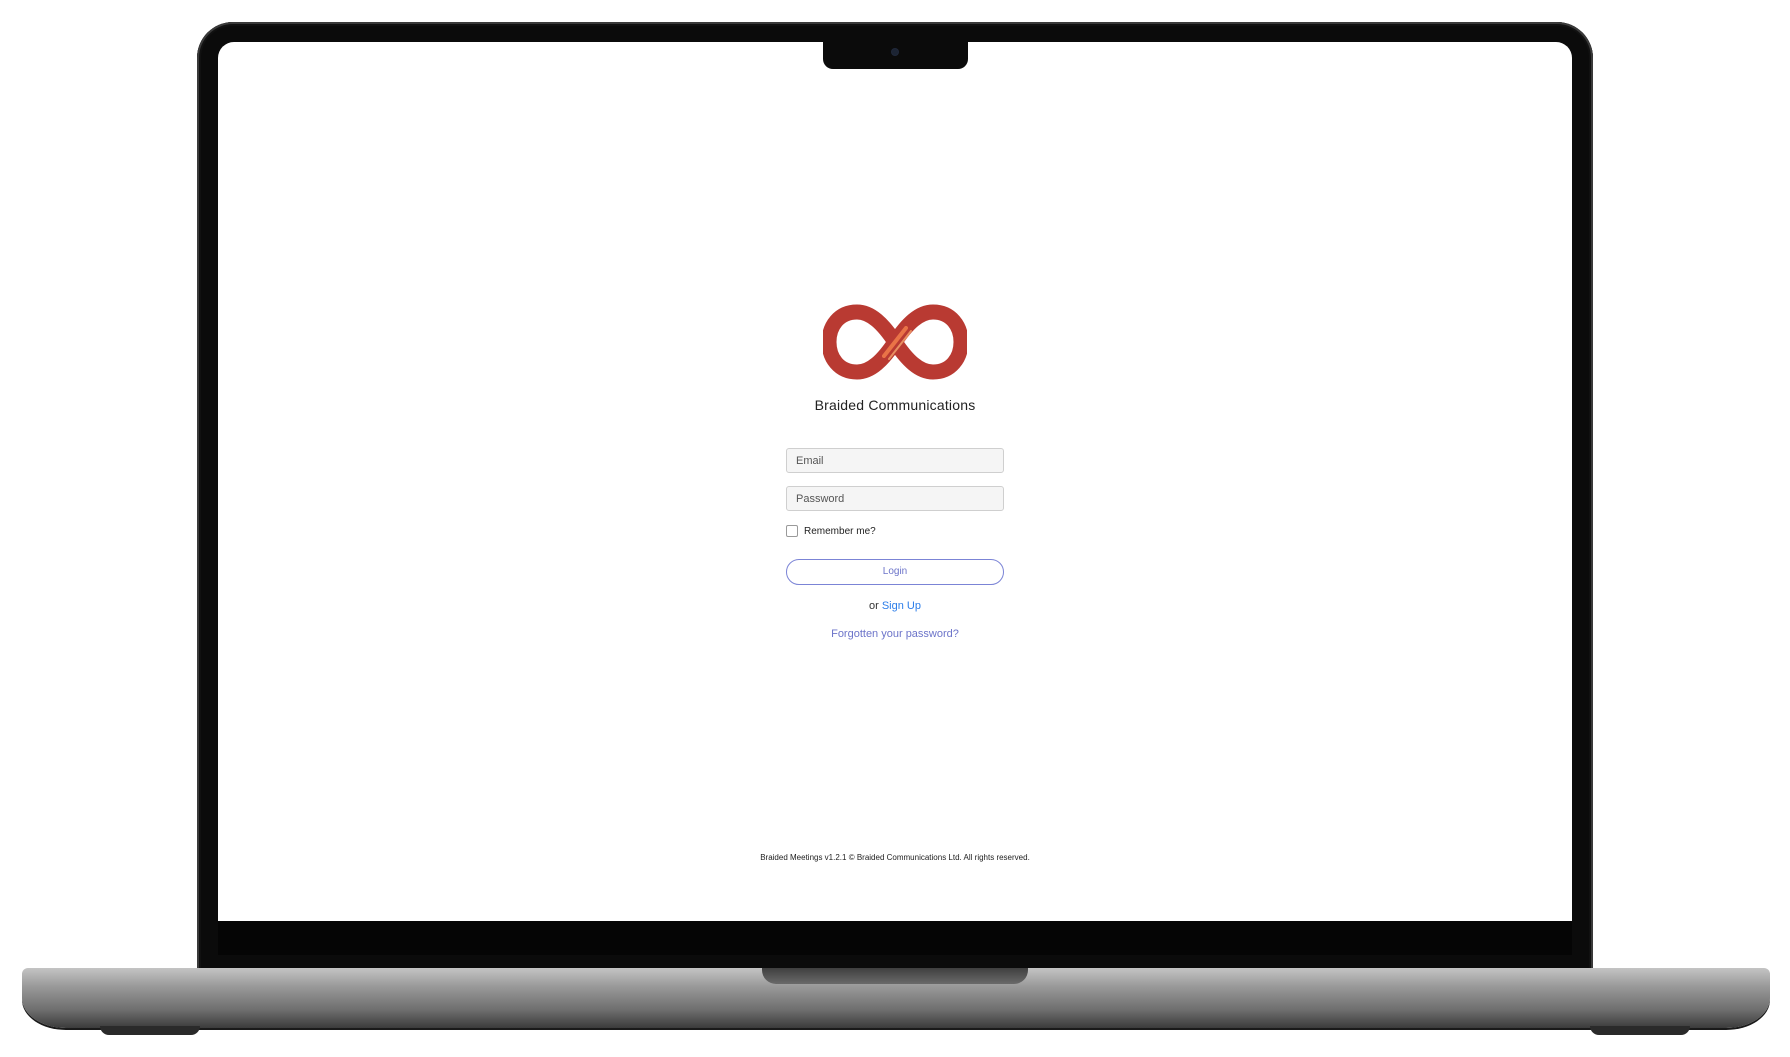 The image size is (1790, 1057). I want to click on password-field, so click(895, 498).